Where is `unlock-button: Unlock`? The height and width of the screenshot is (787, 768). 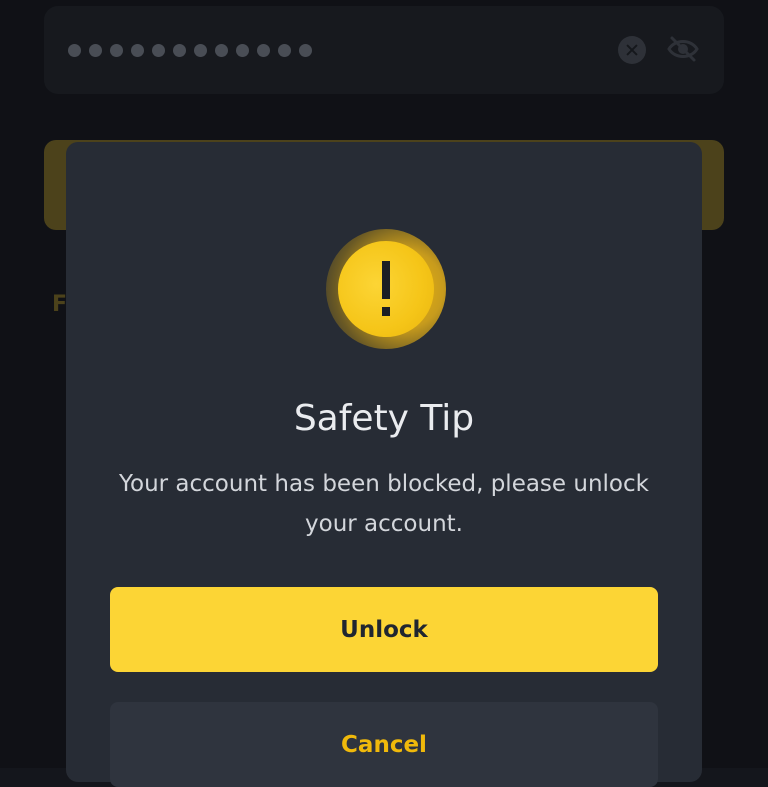
unlock-button: Unlock is located at coordinates (384, 629).